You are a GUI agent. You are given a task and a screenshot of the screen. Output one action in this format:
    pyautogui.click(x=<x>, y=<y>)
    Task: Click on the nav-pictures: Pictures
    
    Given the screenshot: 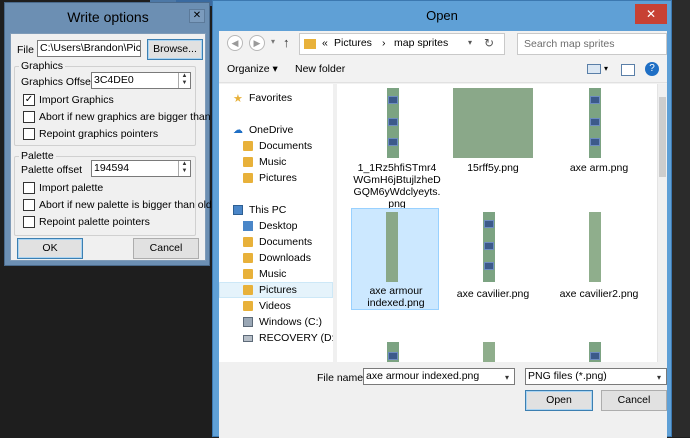 What is the action you would take?
    pyautogui.click(x=276, y=290)
    